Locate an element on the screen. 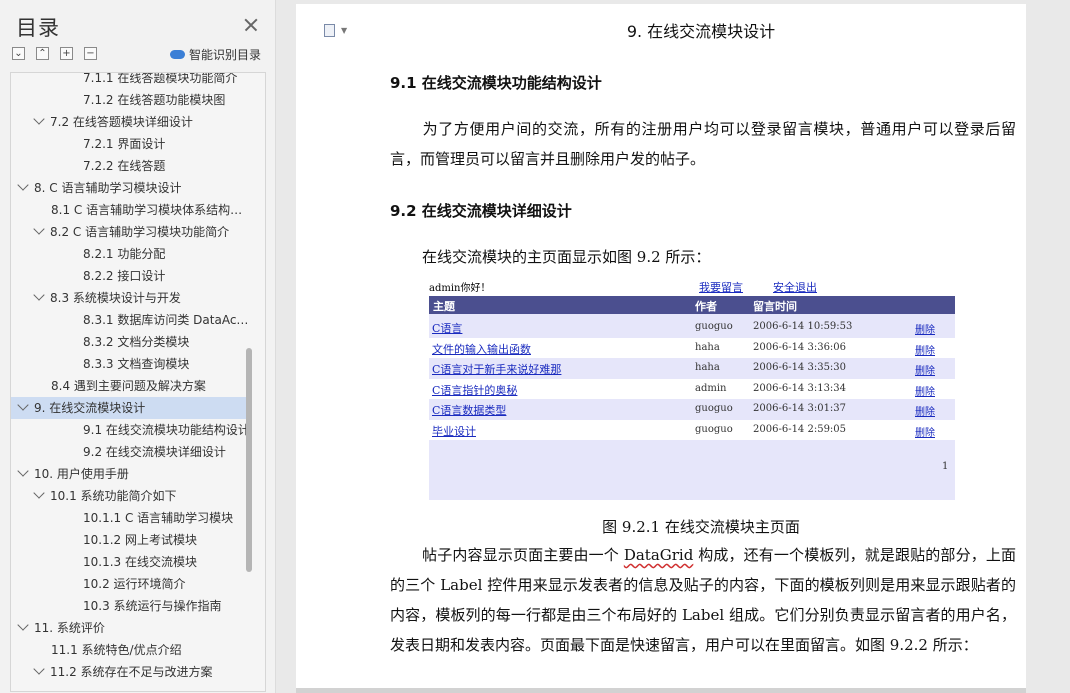  topic-link: C语言 is located at coordinates (447, 328).